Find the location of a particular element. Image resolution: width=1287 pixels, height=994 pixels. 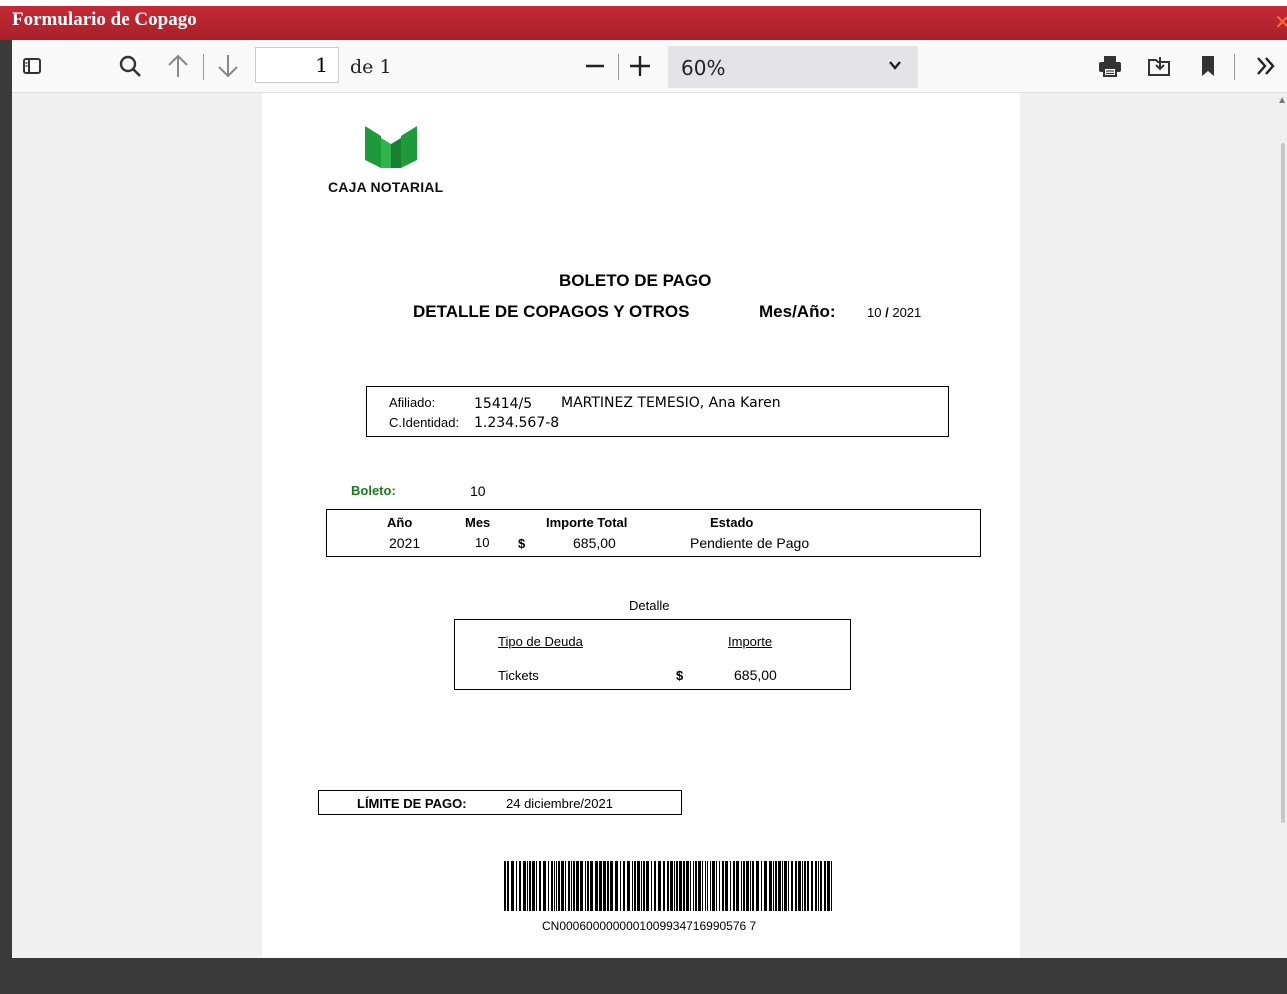

sidebar-toggle-icon is located at coordinates (32, 66).